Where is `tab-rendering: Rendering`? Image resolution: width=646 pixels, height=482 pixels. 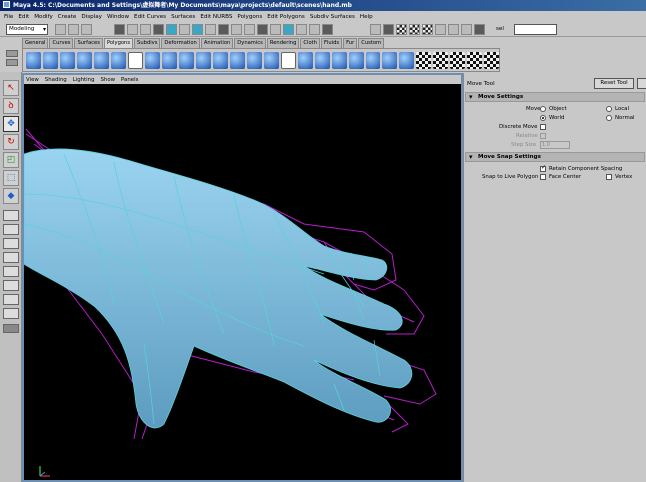
tab-rendering: Rendering is located at coordinates (283, 43).